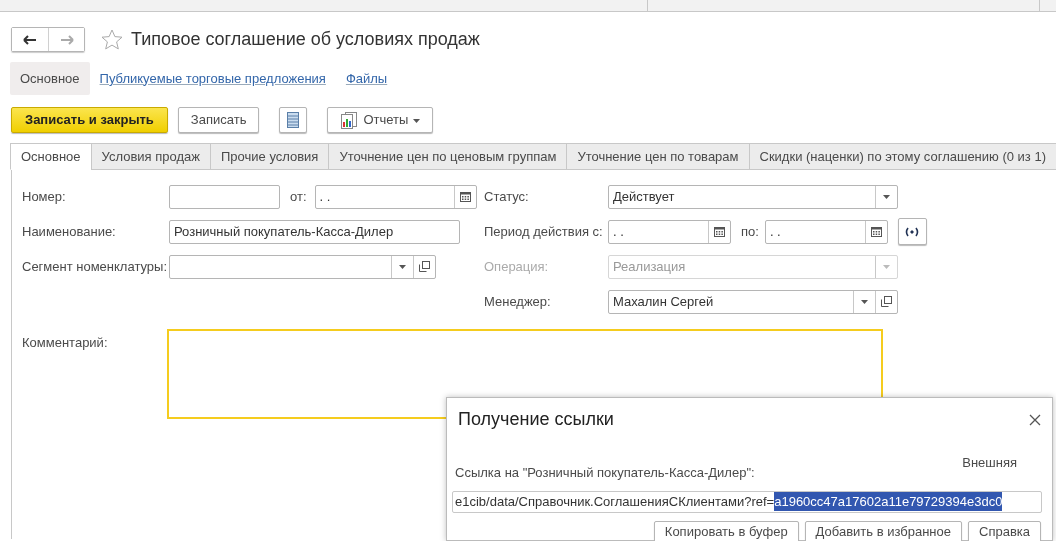  What do you see at coordinates (65, 343) in the screenshot?
I see `field-label: Комментарий:` at bounding box center [65, 343].